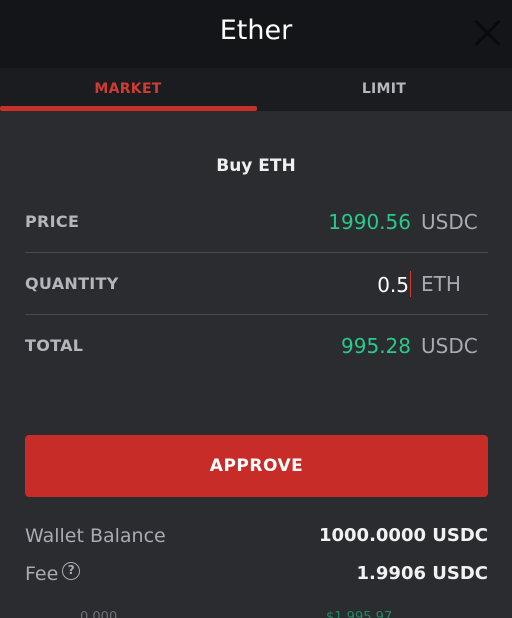 This screenshot has height=618, width=512. I want to click on modal-header: Ether, so click(256, 34).